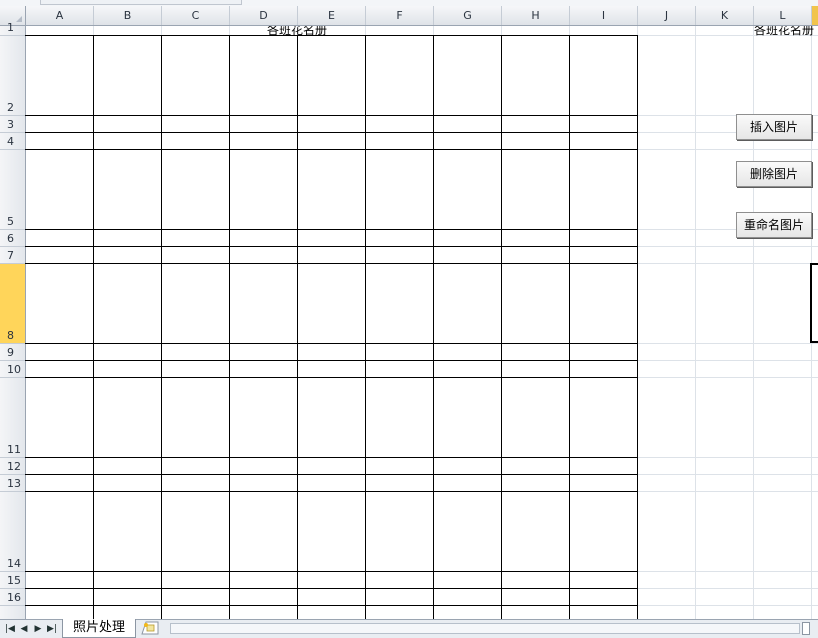 Image resolution: width=818 pixels, height=638 pixels. Describe the element at coordinates (332, 15) in the screenshot. I see `column-header-e: E` at that location.